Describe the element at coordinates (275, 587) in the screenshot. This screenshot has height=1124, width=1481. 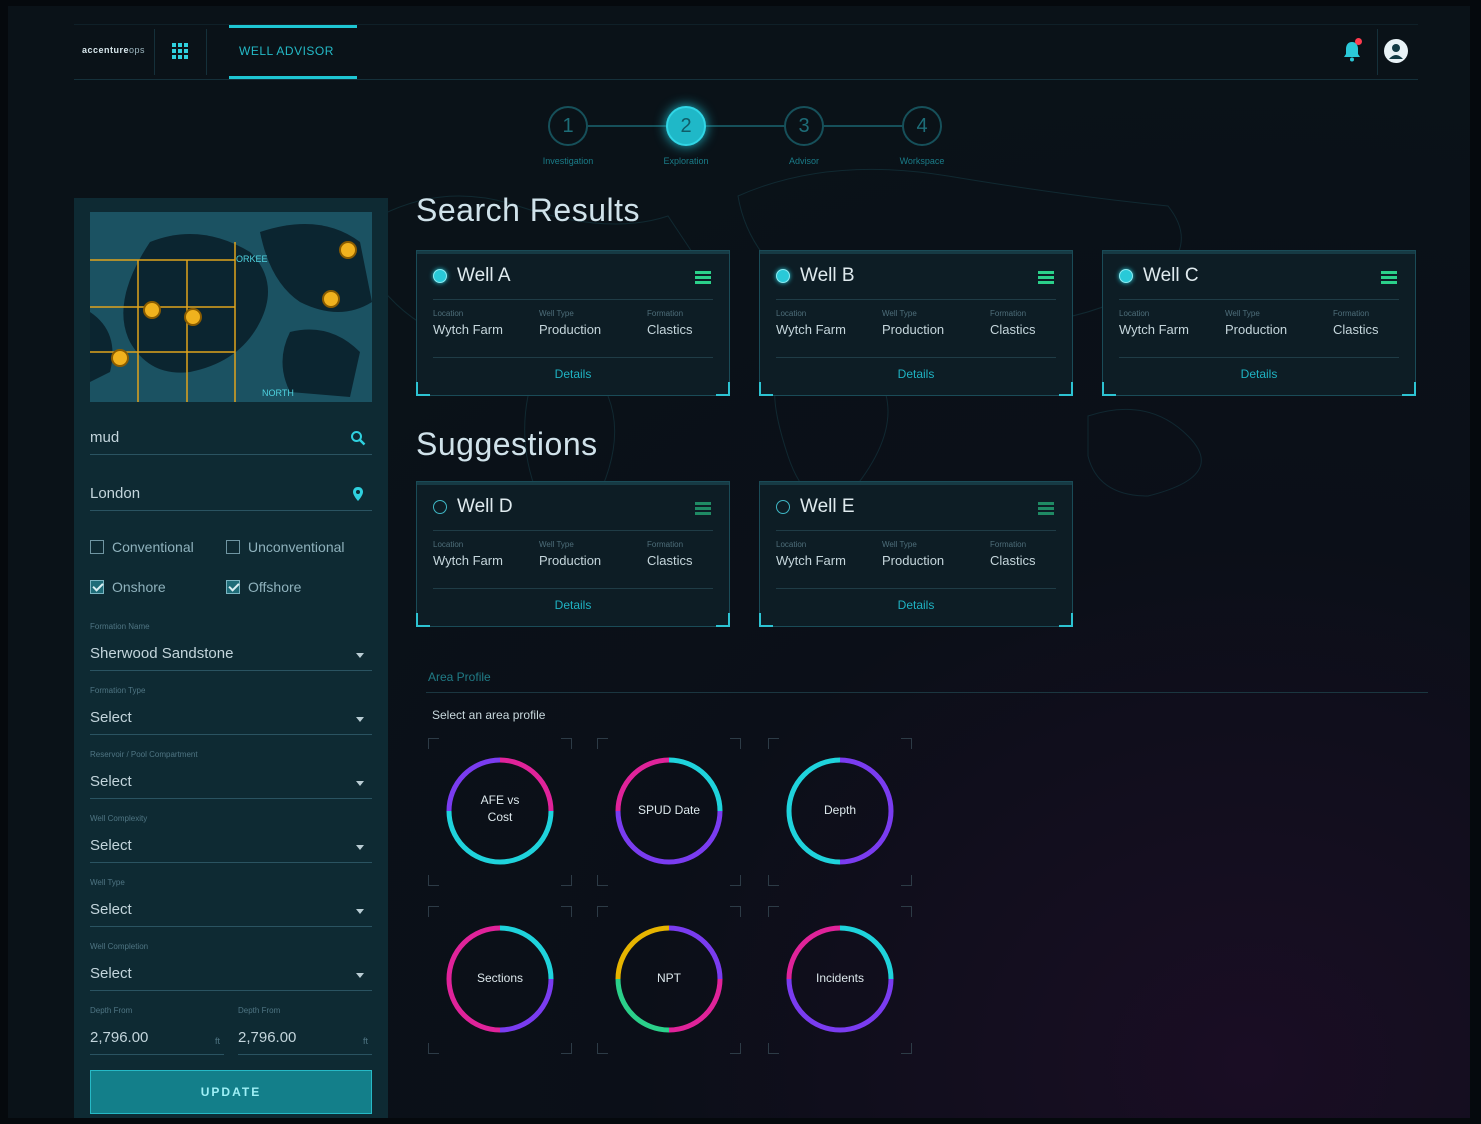
I see `checkbox-label: Offshore` at that location.